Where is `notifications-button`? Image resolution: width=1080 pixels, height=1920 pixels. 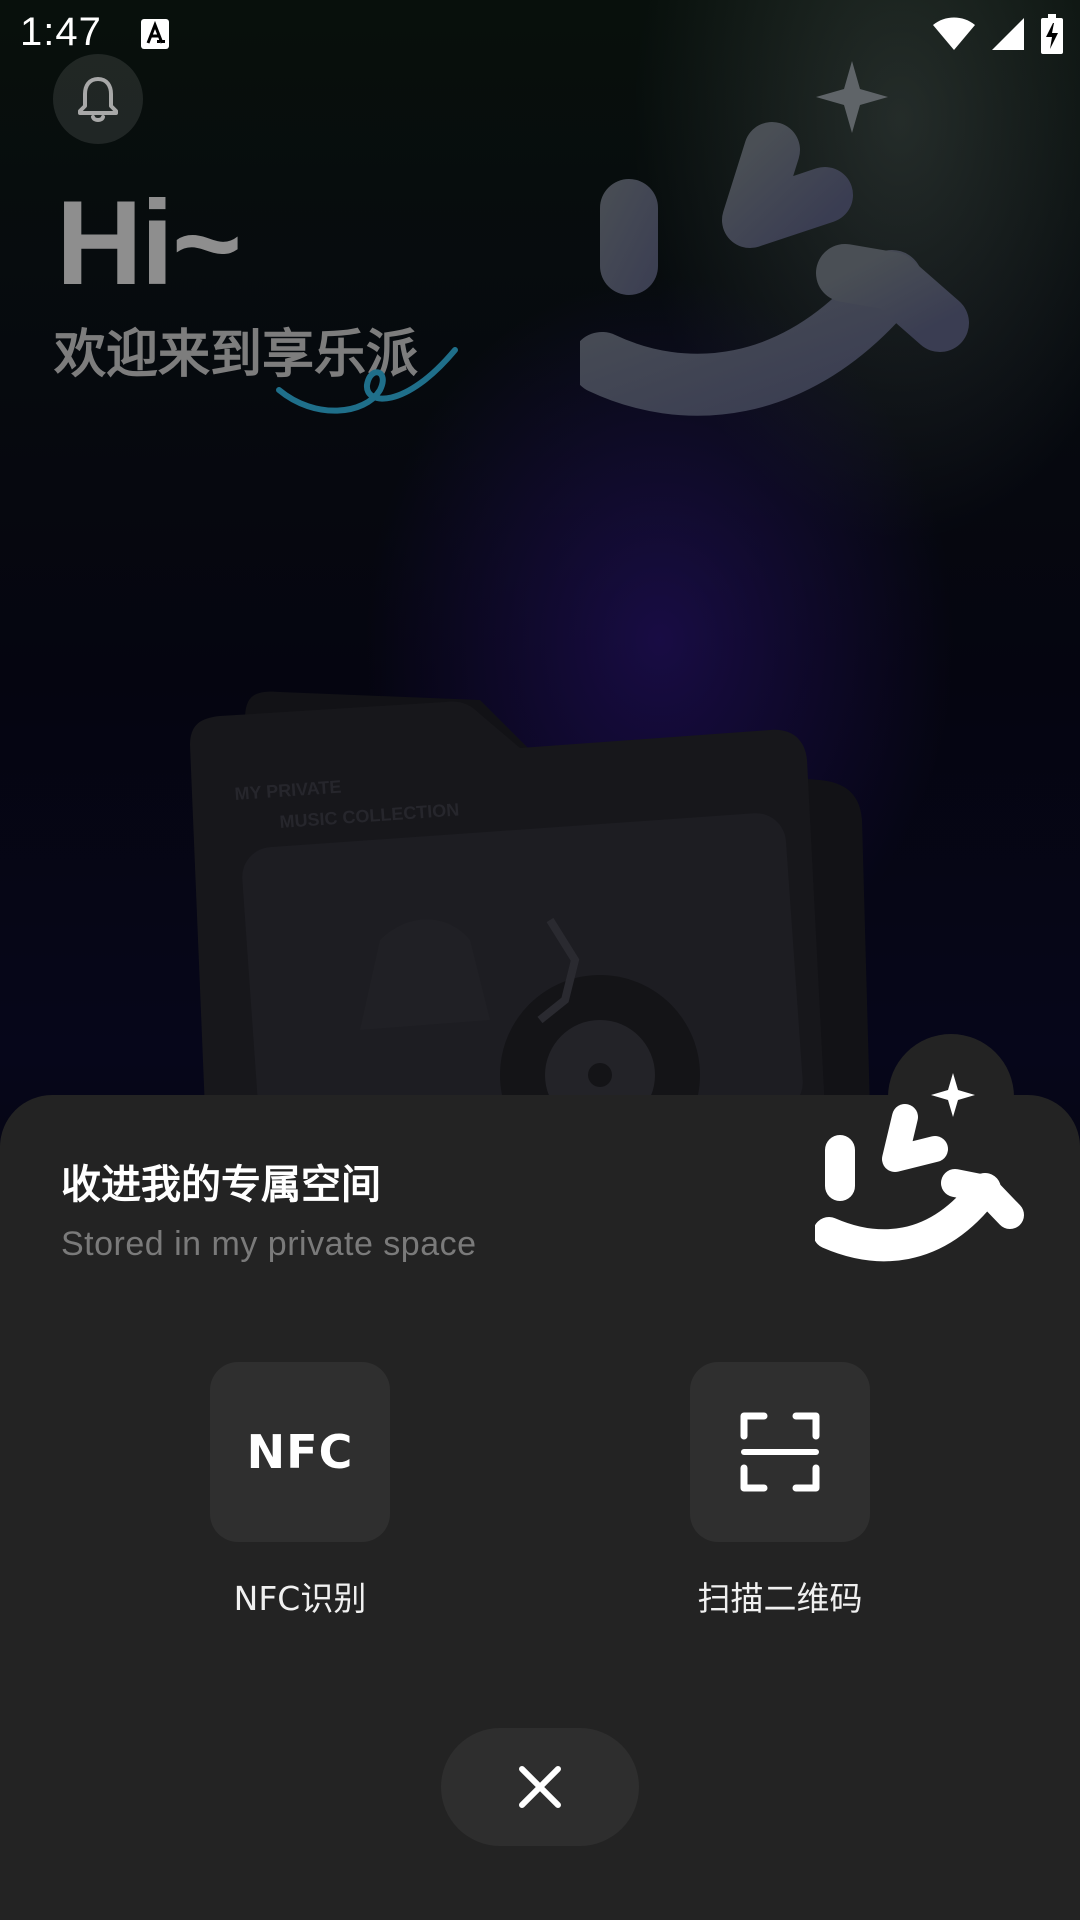 notifications-button is located at coordinates (98, 99).